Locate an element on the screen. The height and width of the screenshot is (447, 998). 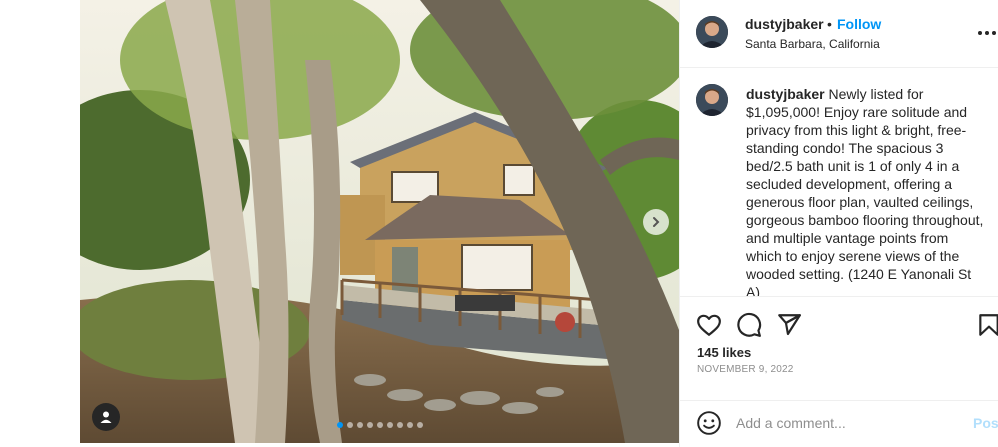
post-comment-button: Post is located at coordinates (985, 423).